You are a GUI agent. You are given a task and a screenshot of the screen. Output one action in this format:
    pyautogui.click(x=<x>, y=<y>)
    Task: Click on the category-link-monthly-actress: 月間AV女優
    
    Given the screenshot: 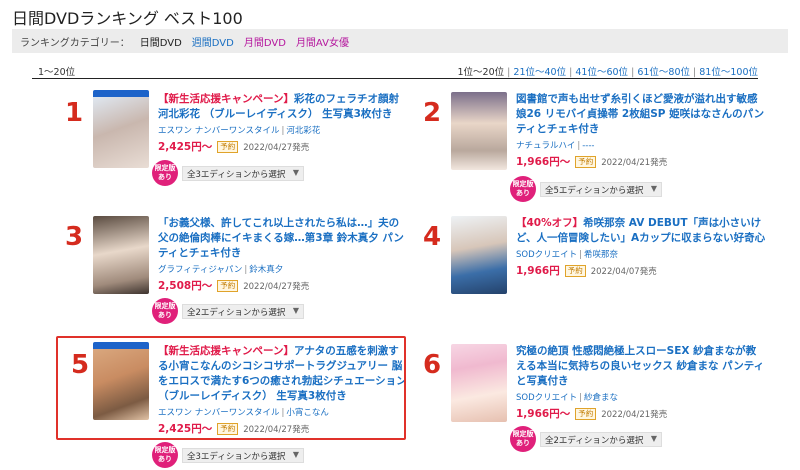 What is the action you would take?
    pyautogui.click(x=322, y=41)
    